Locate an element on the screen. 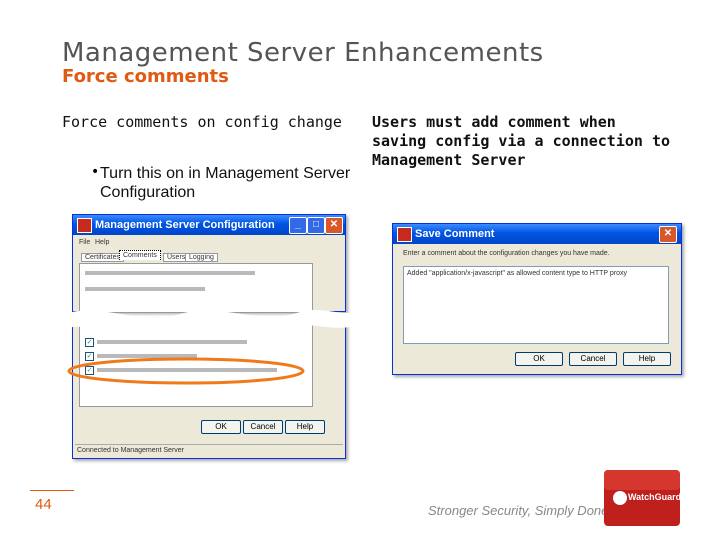  menu-help: Help is located at coordinates (102, 242).